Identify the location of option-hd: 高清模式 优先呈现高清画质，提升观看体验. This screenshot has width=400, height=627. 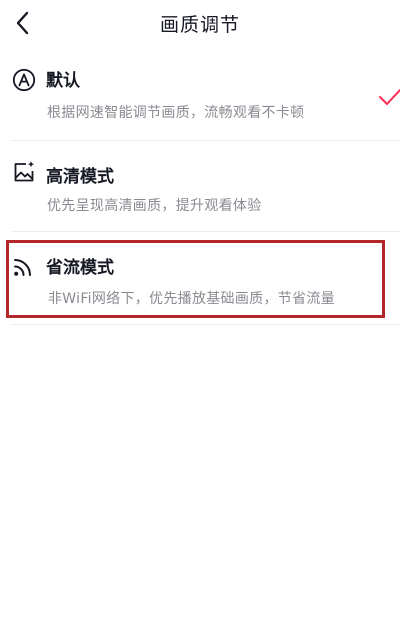
(200, 190).